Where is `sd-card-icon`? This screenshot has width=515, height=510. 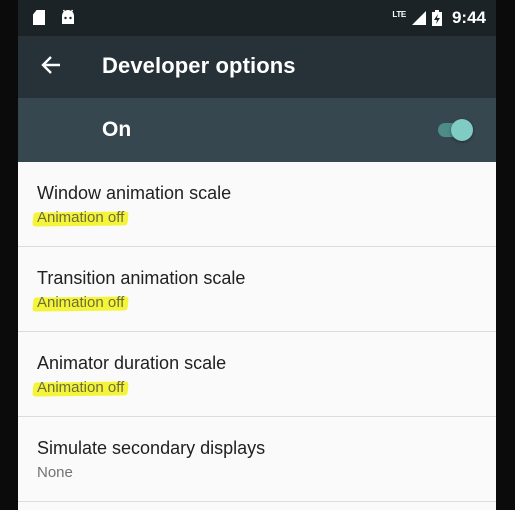
sd-card-icon is located at coordinates (39, 17).